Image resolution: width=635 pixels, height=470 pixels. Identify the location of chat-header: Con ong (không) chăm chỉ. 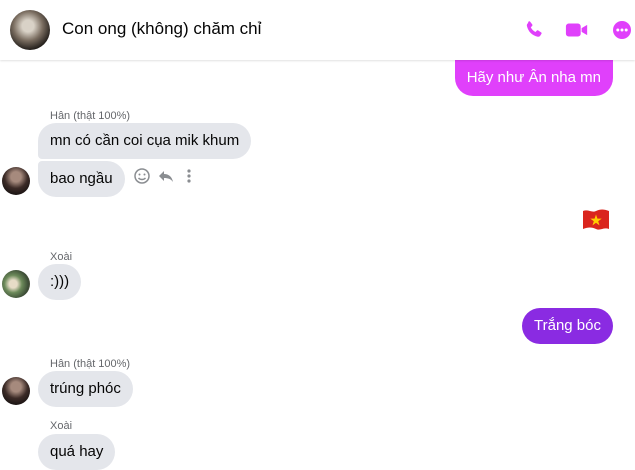
(317, 30).